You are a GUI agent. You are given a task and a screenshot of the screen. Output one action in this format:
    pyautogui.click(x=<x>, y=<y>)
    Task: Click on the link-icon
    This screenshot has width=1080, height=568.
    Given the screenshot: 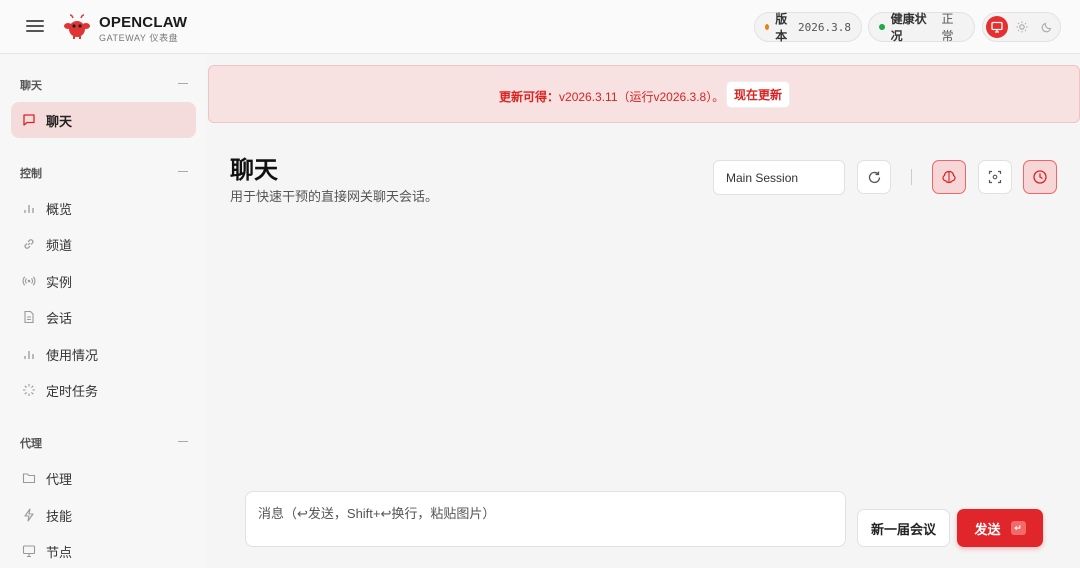 What is the action you would take?
    pyautogui.click(x=29, y=244)
    